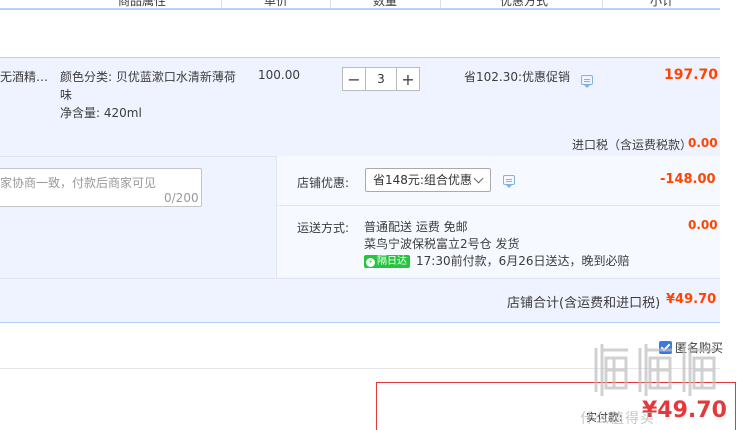 The height and width of the screenshot is (430, 740). Describe the element at coordinates (584, 303) in the screenshot. I see `shop-total-label: 店铺合计(含运费和进口税)` at that location.